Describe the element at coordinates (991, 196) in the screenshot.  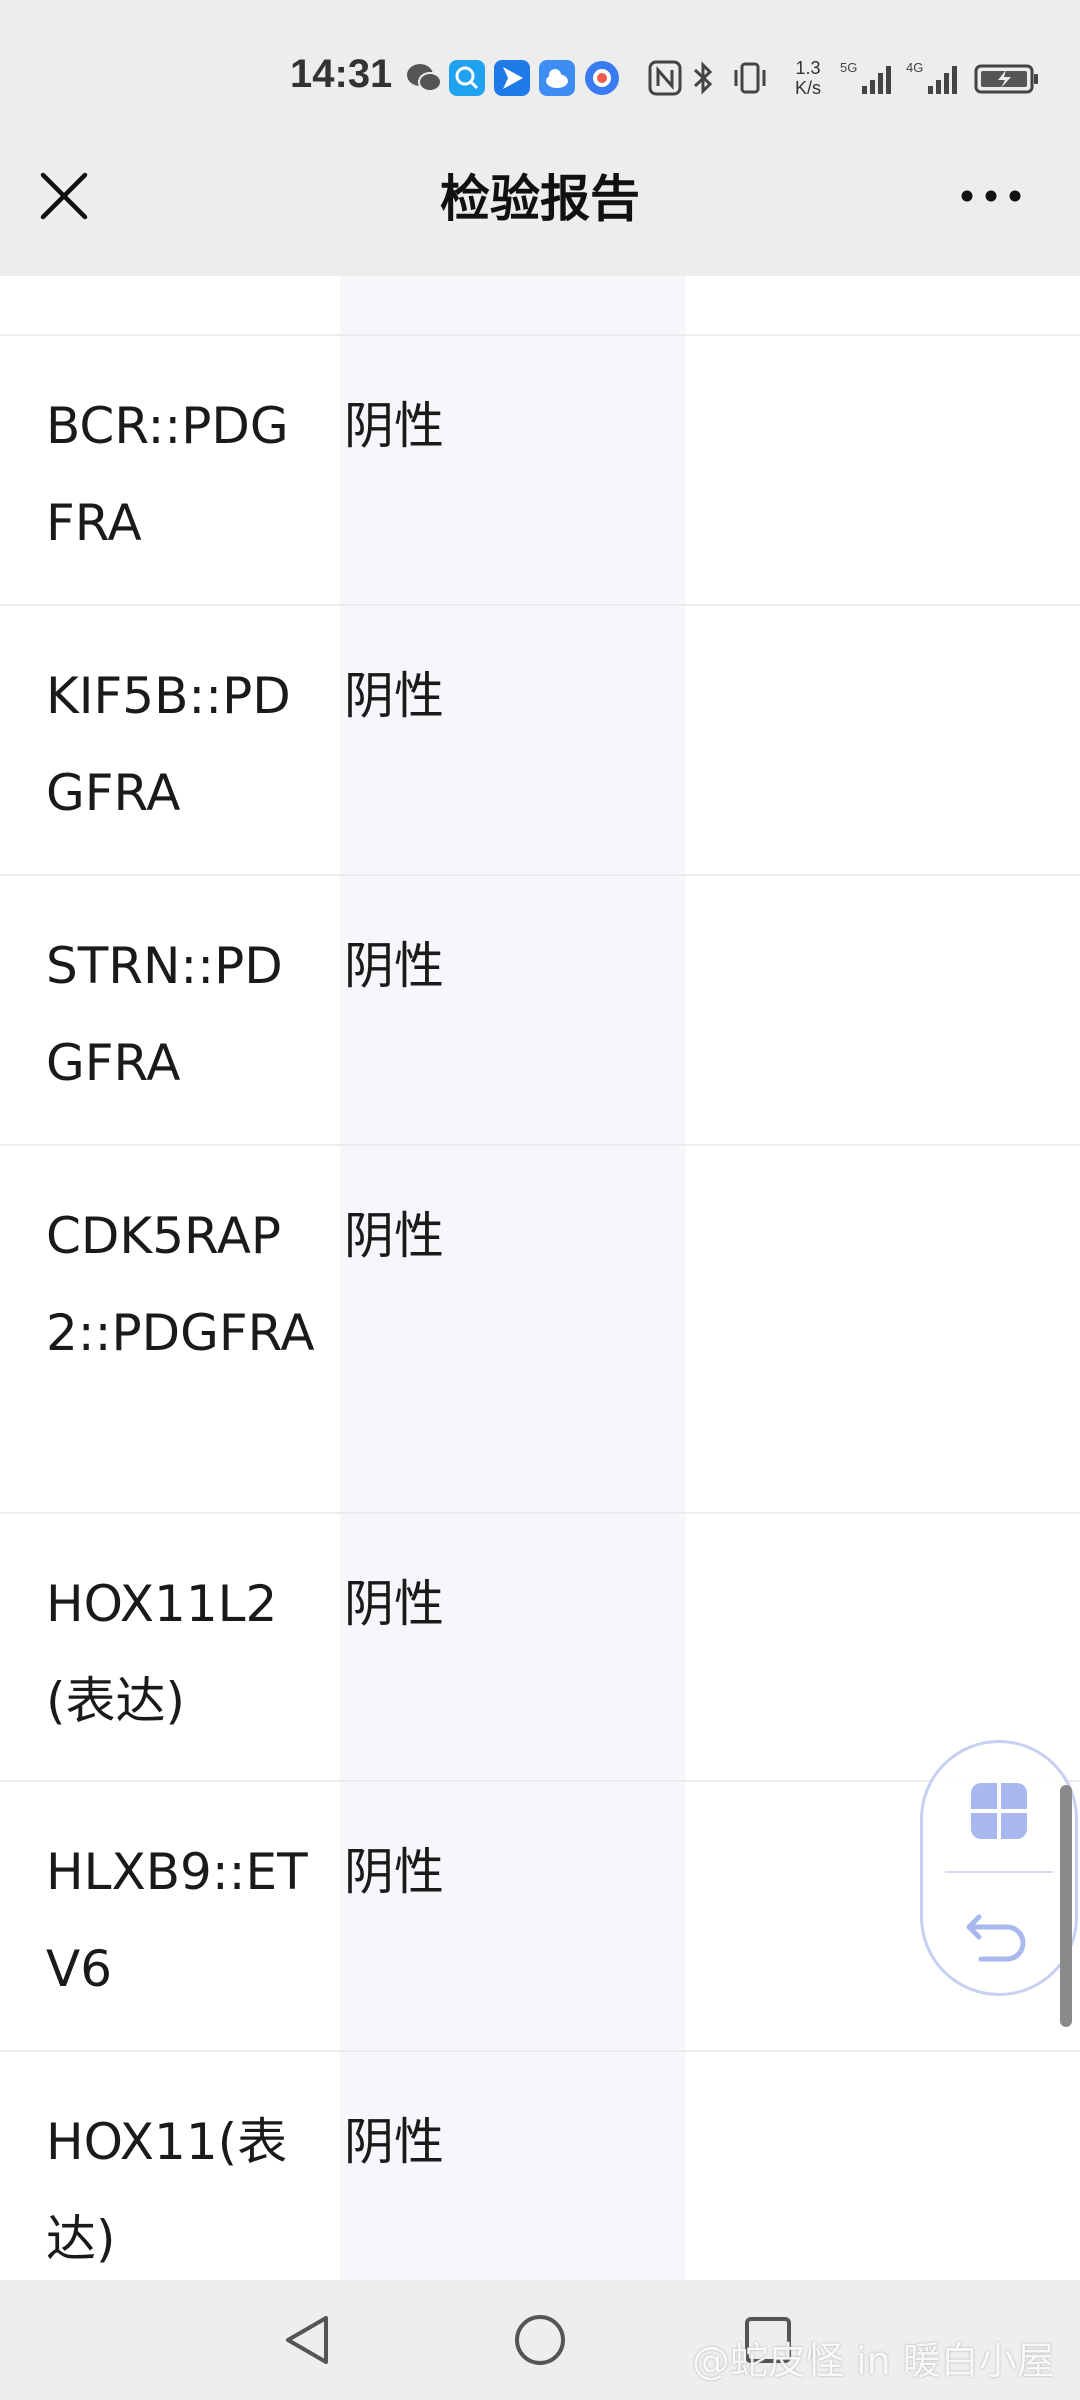
I see `more-options-icon` at that location.